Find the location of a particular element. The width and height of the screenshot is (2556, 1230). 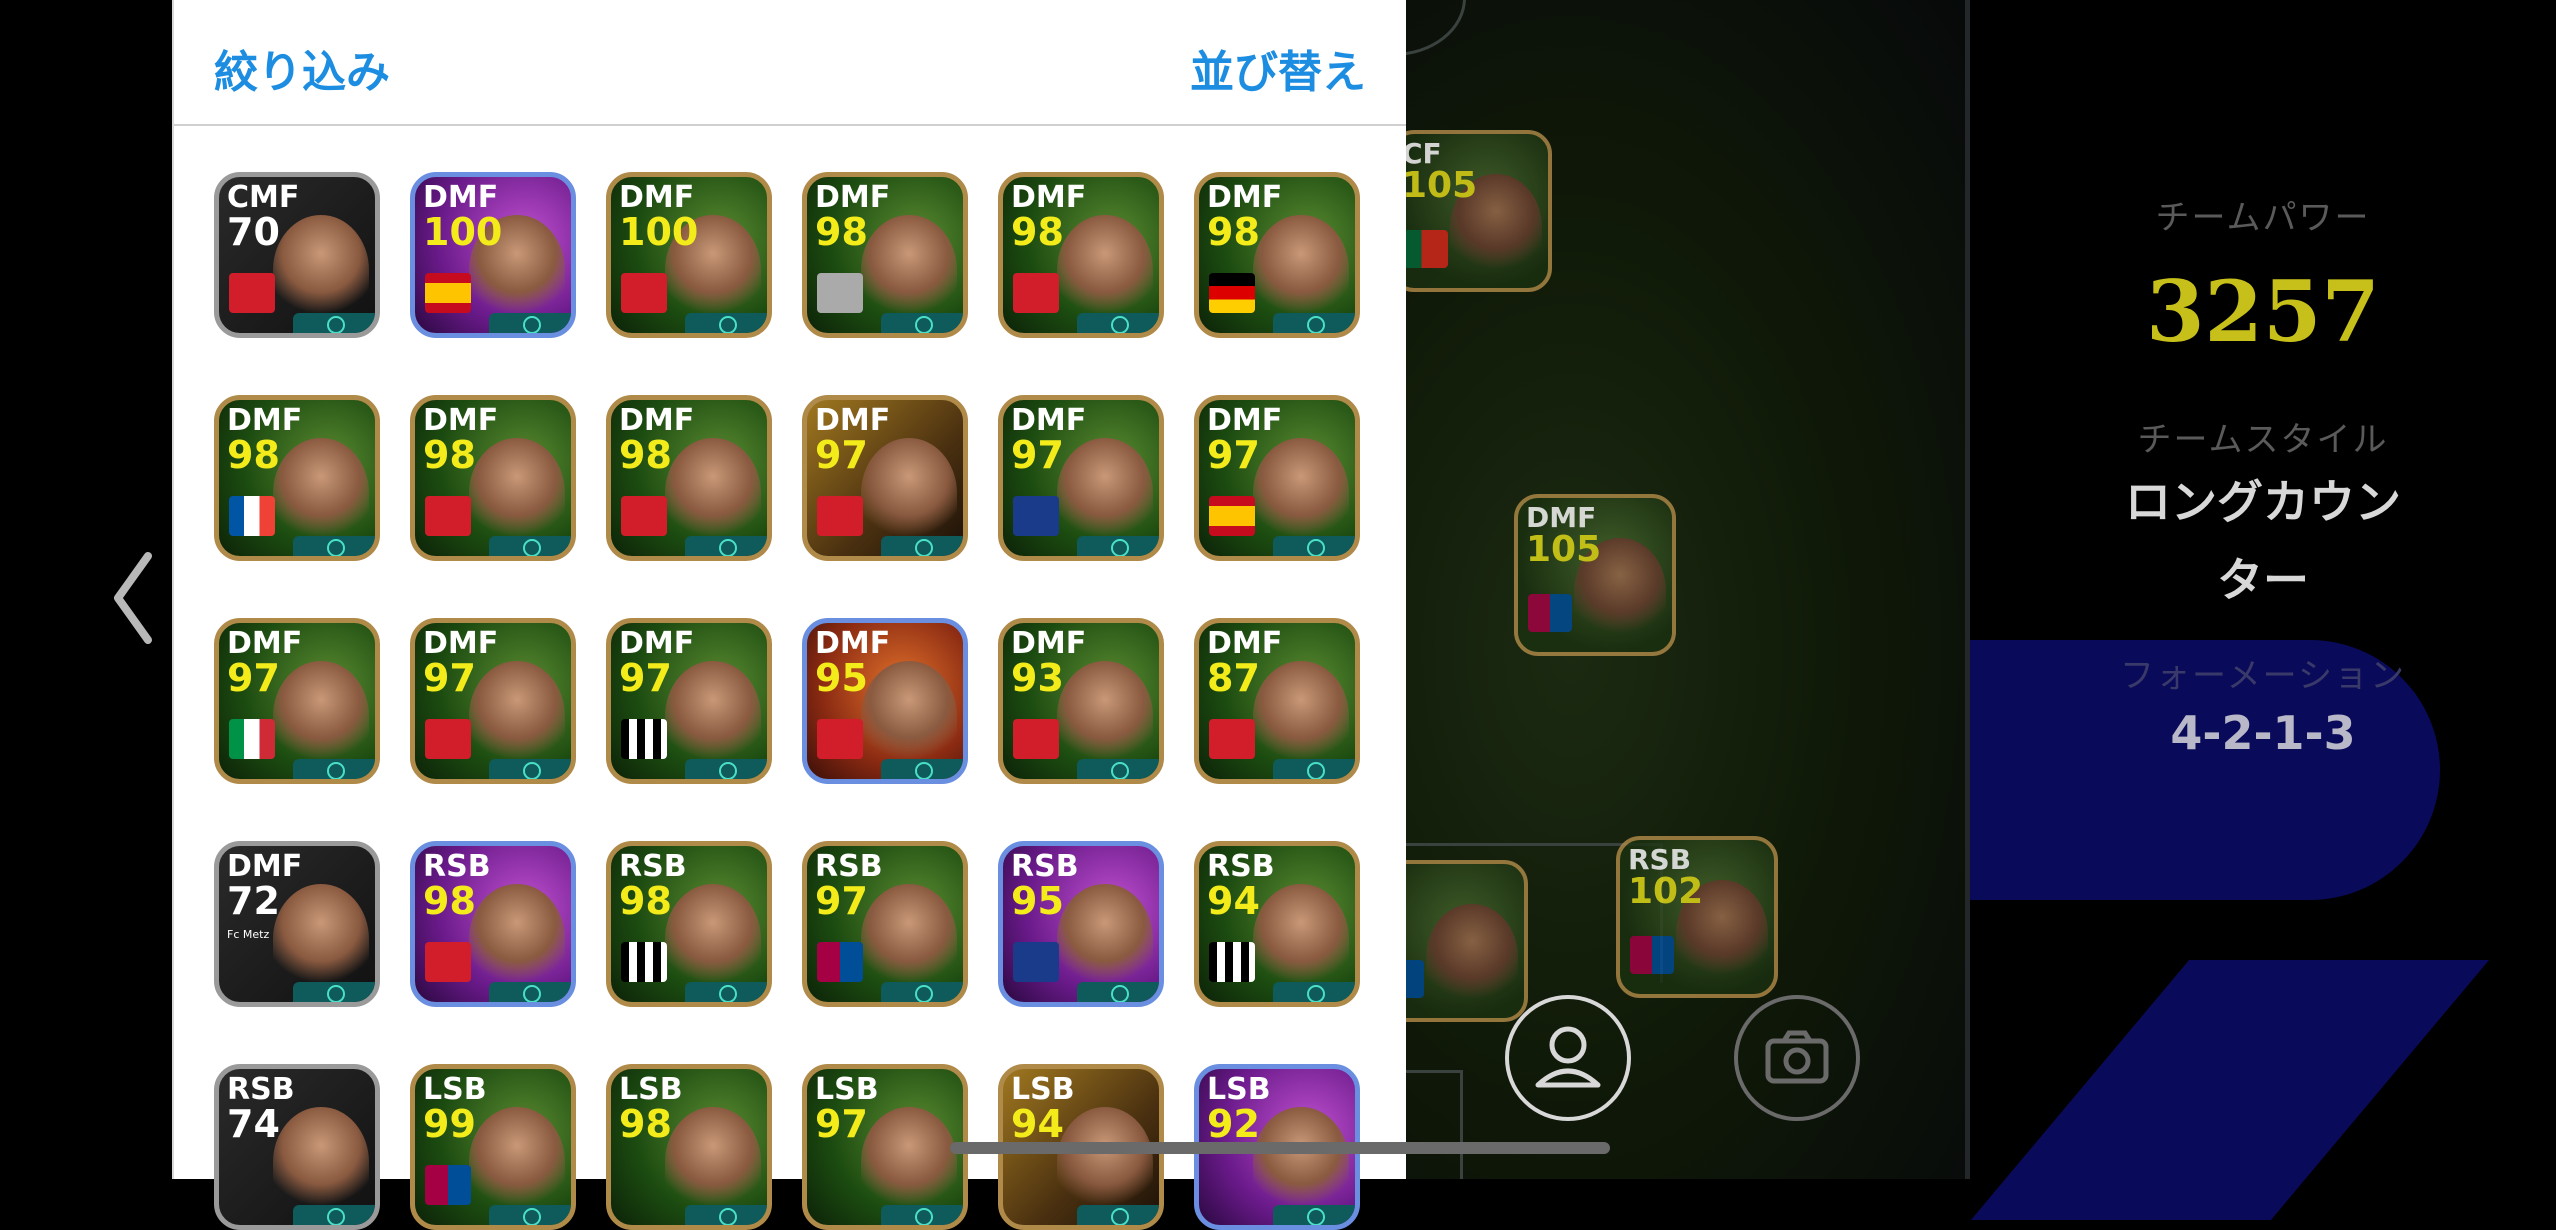

chevron-left-icon is located at coordinates (134, 598).